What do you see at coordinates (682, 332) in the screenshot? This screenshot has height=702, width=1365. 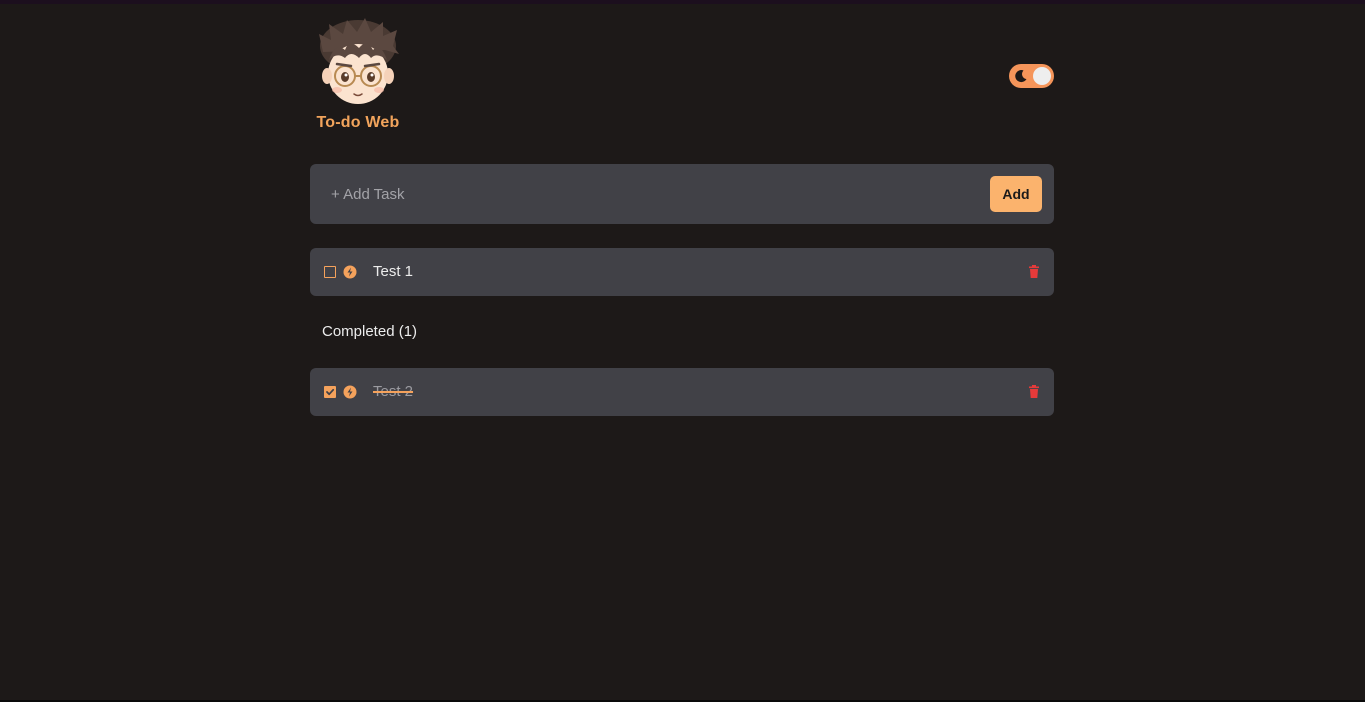 I see `completed-section-heading: Completed (1)` at bounding box center [682, 332].